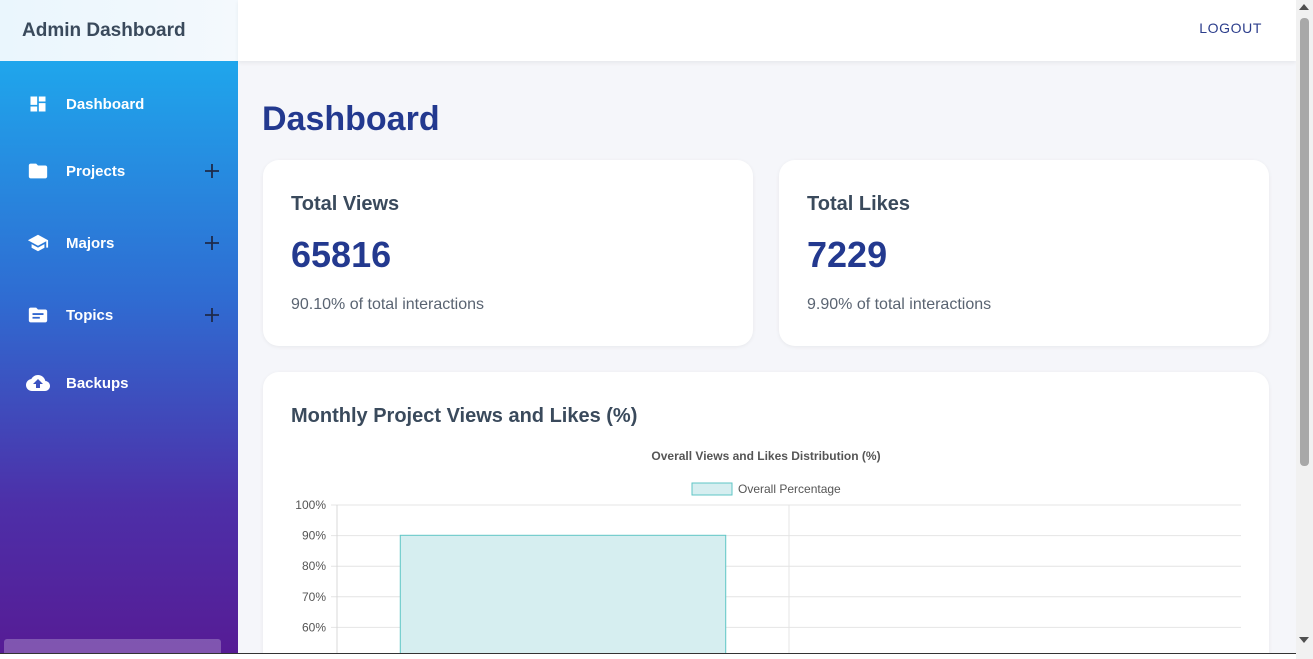 The width and height of the screenshot is (1313, 659). What do you see at coordinates (314, 566) in the screenshot?
I see `y-tick-label: 80%` at bounding box center [314, 566].